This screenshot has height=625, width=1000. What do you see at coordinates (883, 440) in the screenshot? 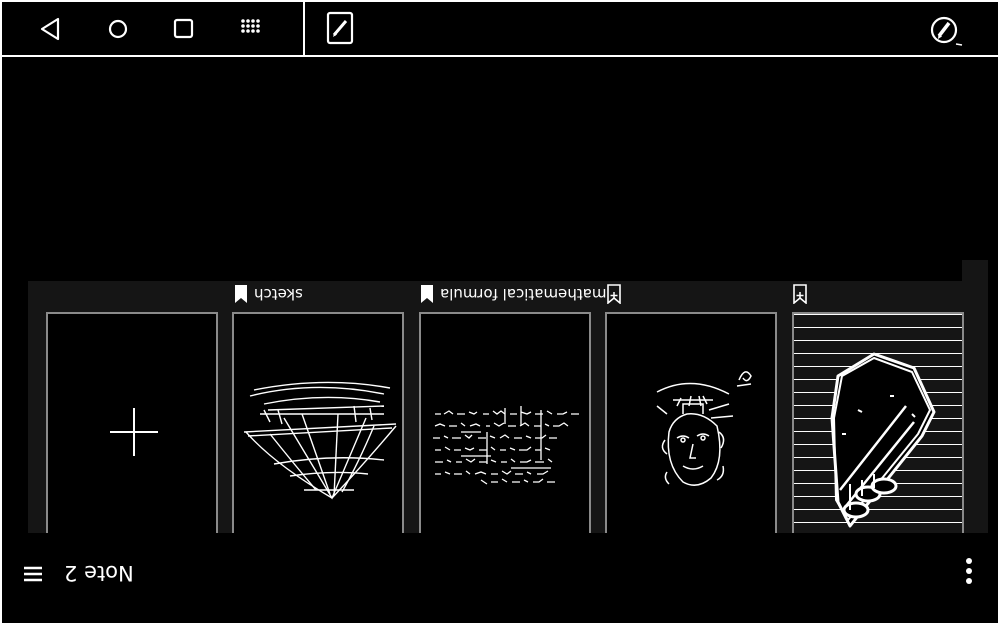
I see `pipe-drawing-thumbnail` at bounding box center [883, 440].